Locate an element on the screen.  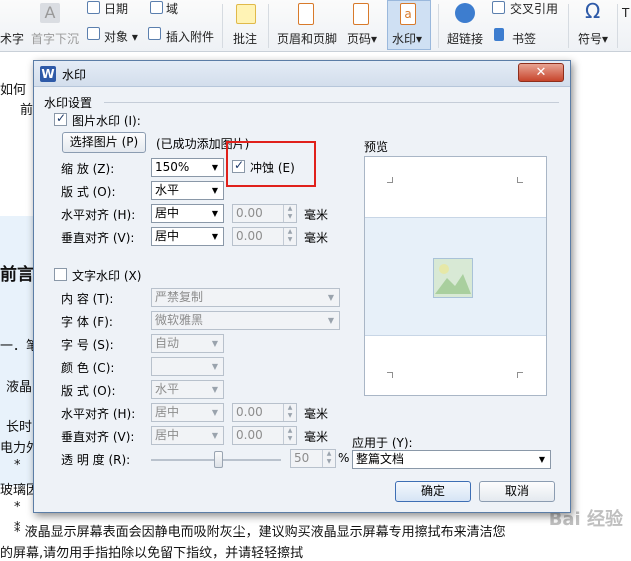
size-select: 自动 ▼ is located at coordinates (187, 343).